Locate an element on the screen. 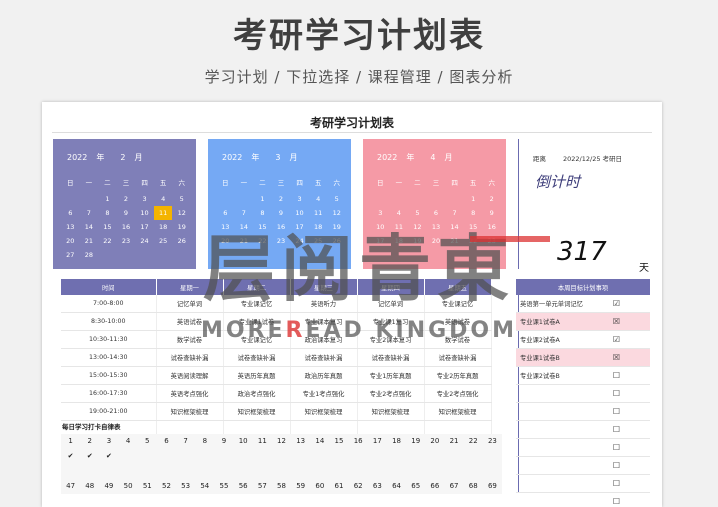  checkin-cell: 53 is located at coordinates (185, 486).